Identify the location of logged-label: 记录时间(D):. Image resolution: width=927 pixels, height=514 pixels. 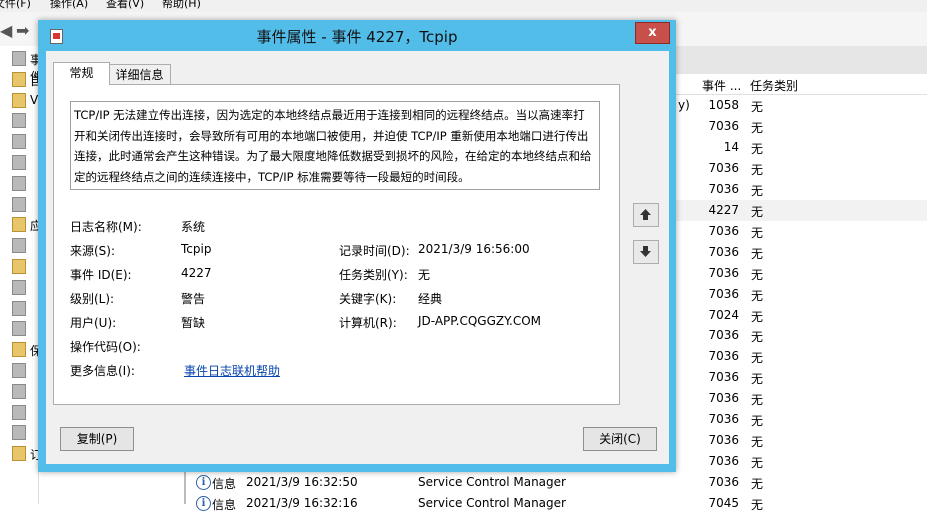
(374, 251).